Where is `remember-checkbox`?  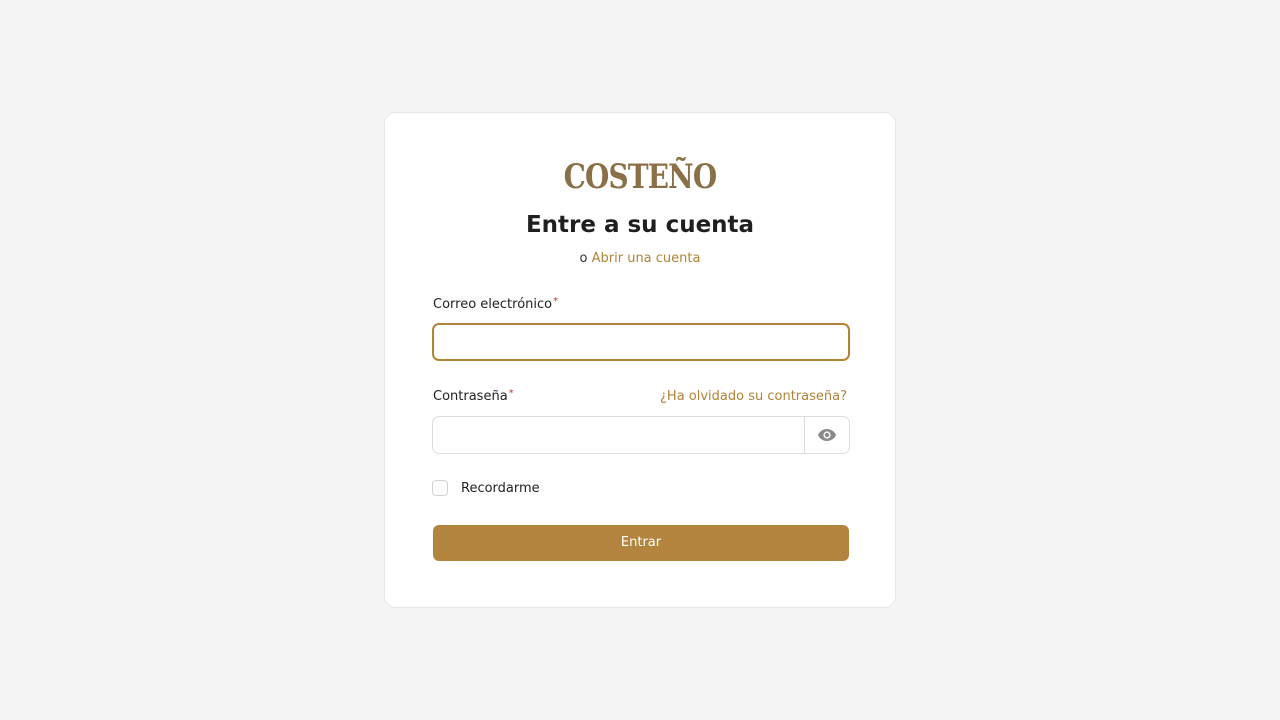 remember-checkbox is located at coordinates (440, 488).